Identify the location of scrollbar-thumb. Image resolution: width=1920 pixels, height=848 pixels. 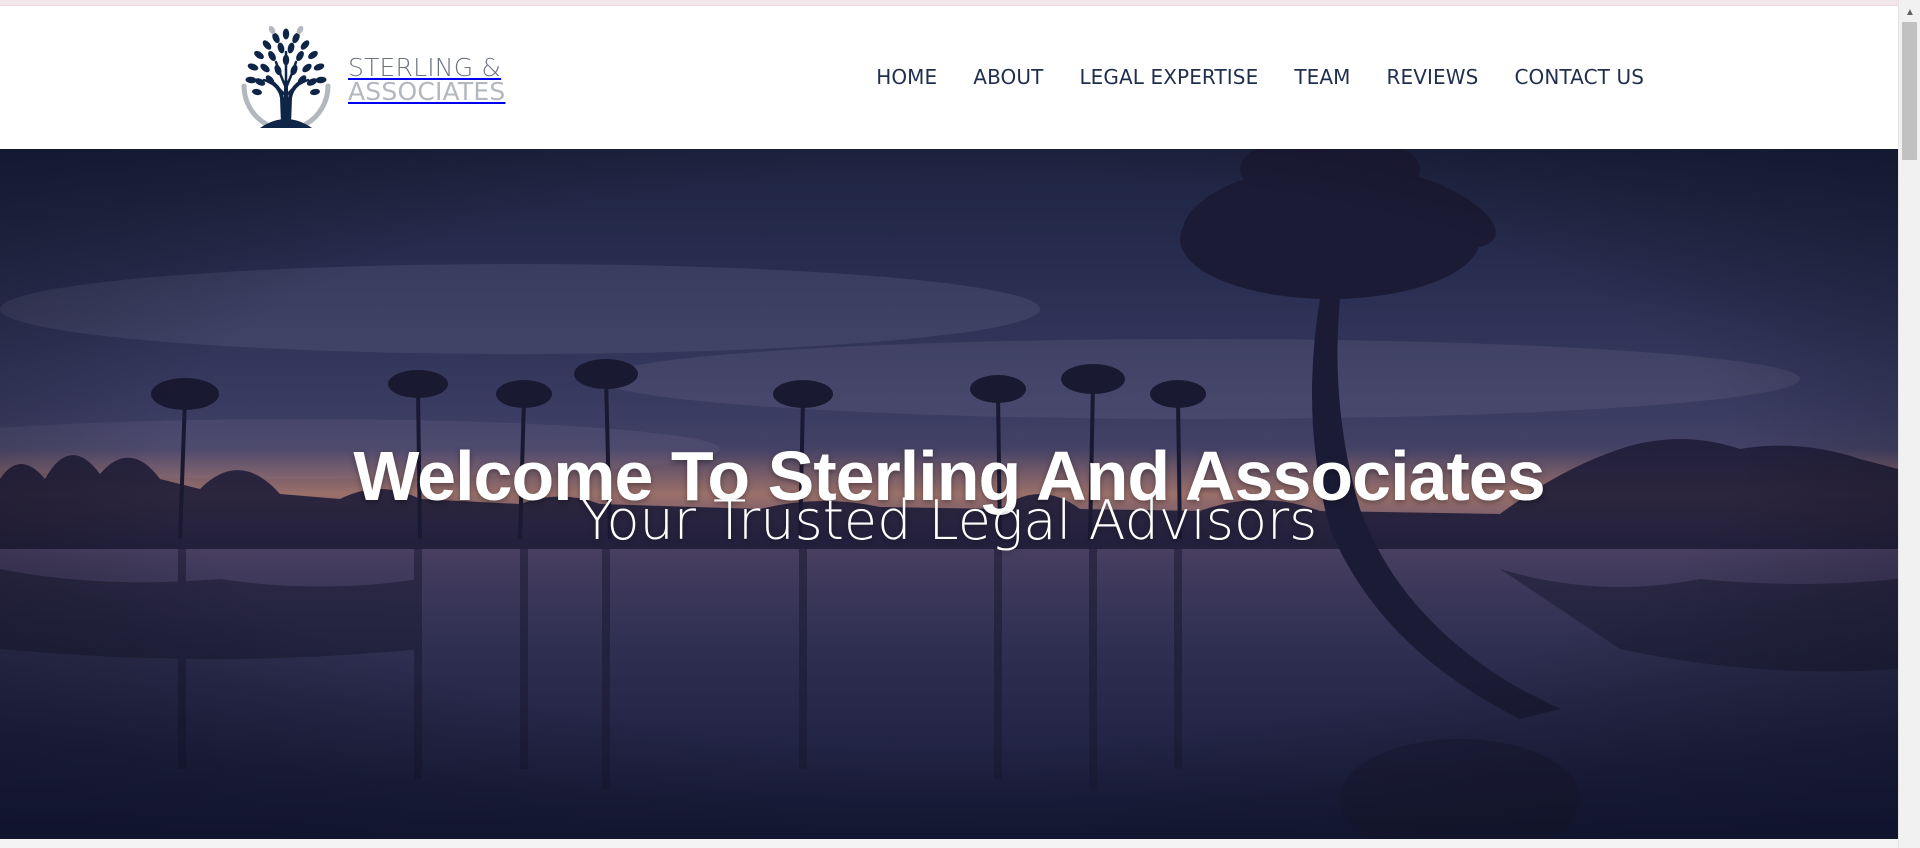
(1909, 91).